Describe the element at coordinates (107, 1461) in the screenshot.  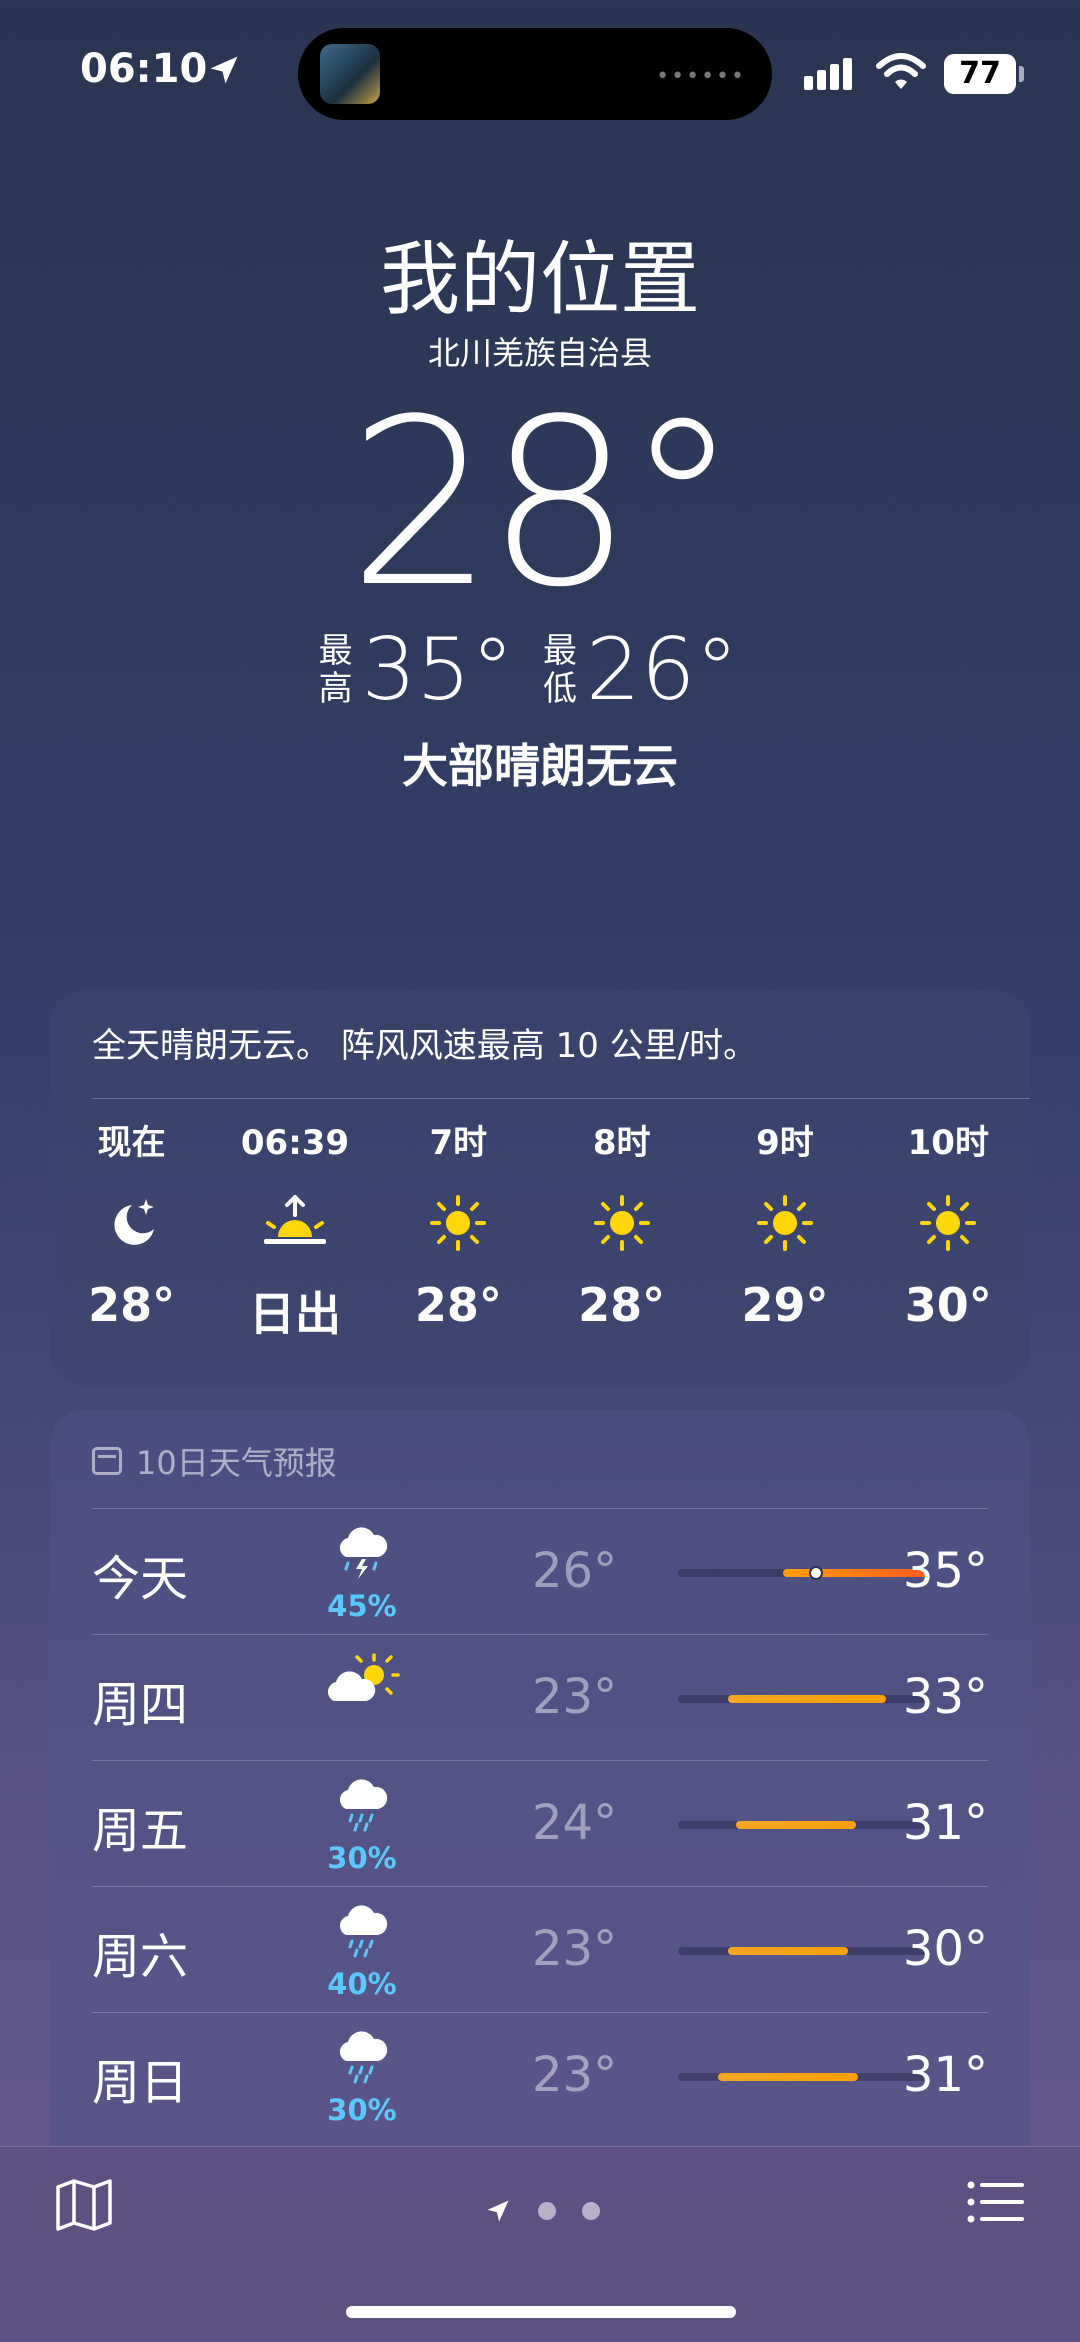
I see `calendar-icon` at that location.